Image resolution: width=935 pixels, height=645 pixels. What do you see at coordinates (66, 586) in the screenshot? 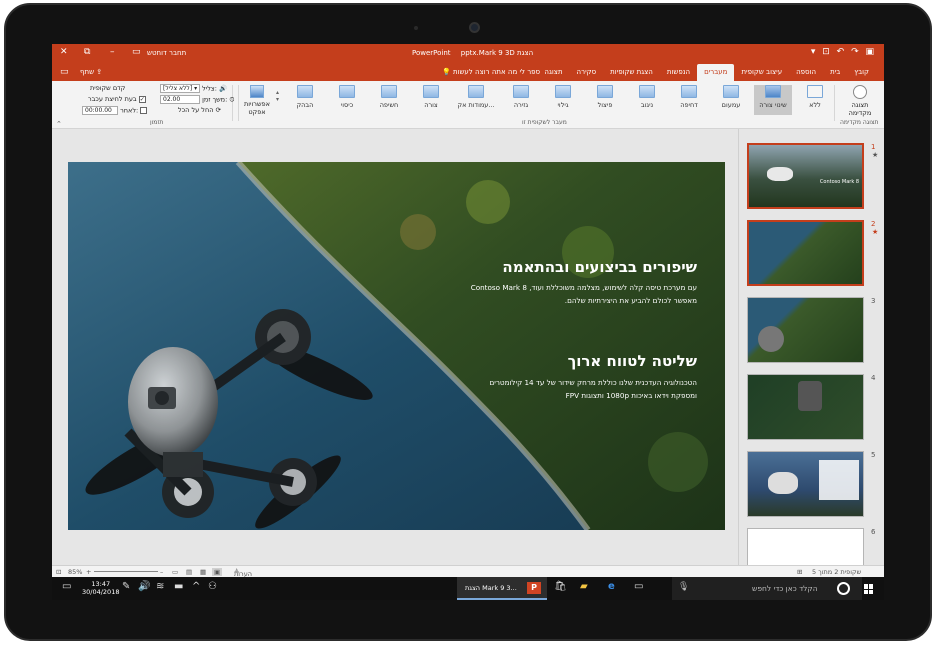
I see `action-center-icon: ▭` at bounding box center [66, 586].